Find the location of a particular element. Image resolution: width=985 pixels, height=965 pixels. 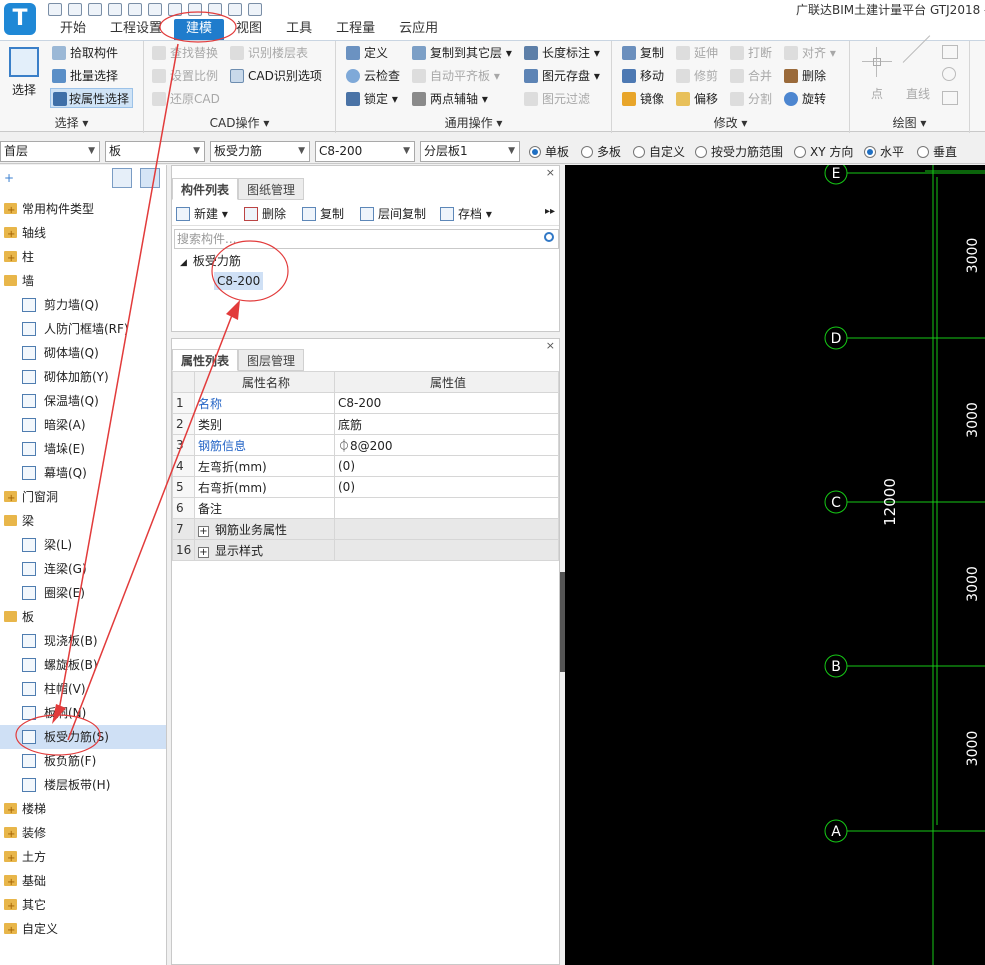

nav-category: 轴线 is located at coordinates (83, 234).